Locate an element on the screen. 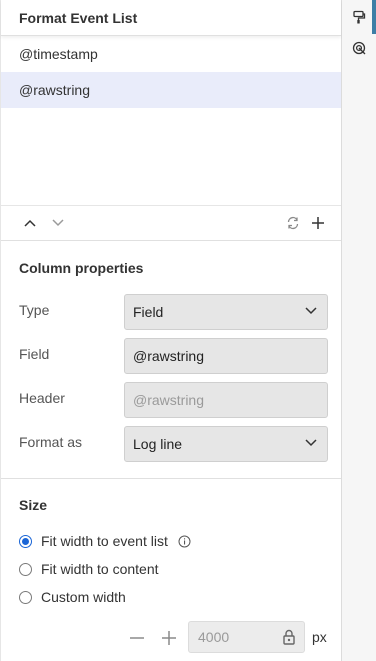 This screenshot has width=376, height=661. increase-width-button is located at coordinates (169, 638).